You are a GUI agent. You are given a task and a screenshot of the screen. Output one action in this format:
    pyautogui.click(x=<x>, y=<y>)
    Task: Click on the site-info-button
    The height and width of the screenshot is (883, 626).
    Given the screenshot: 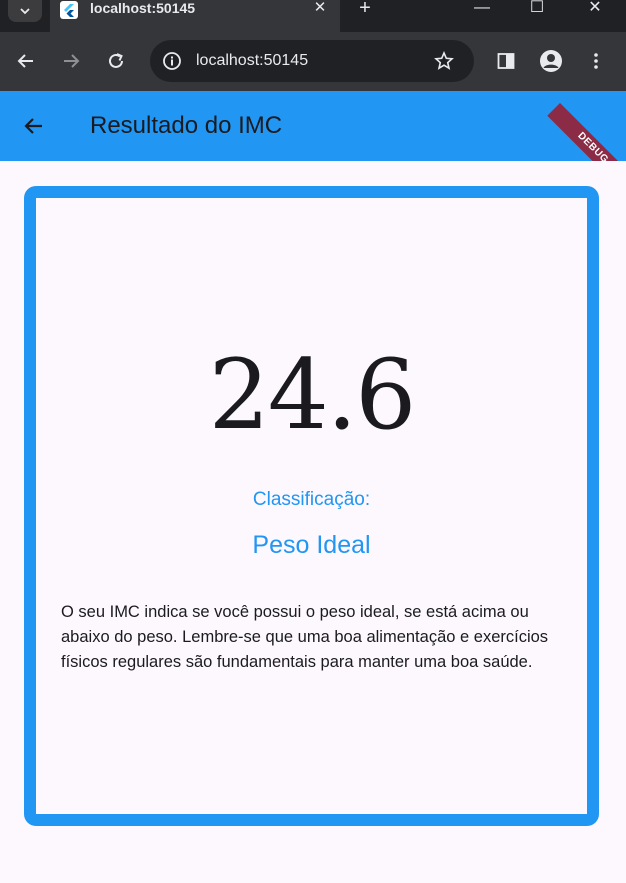 What is the action you would take?
    pyautogui.click(x=172, y=61)
    